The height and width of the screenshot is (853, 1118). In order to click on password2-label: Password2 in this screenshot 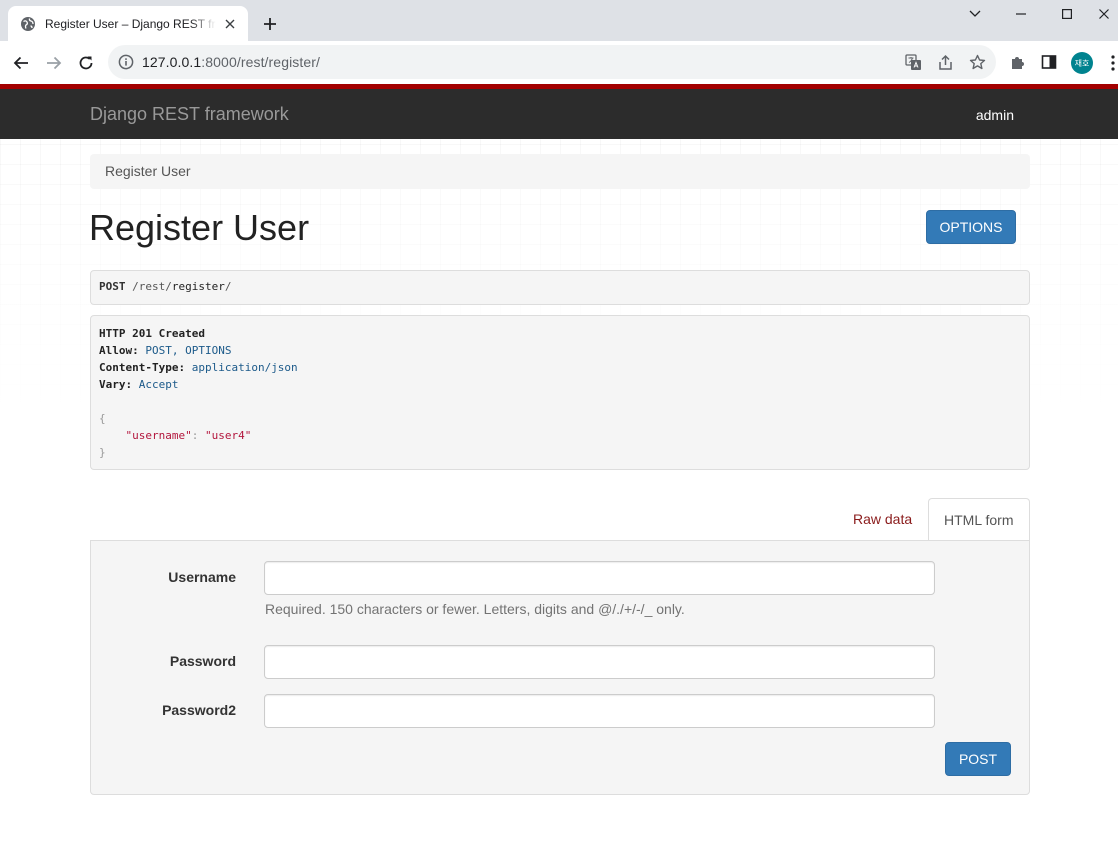, I will do `click(199, 710)`.